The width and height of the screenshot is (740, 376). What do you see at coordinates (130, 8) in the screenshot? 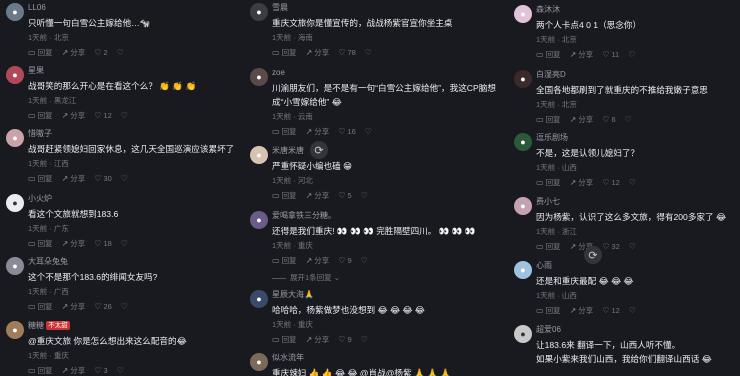
I see `comment-username: LL06` at bounding box center [130, 8].